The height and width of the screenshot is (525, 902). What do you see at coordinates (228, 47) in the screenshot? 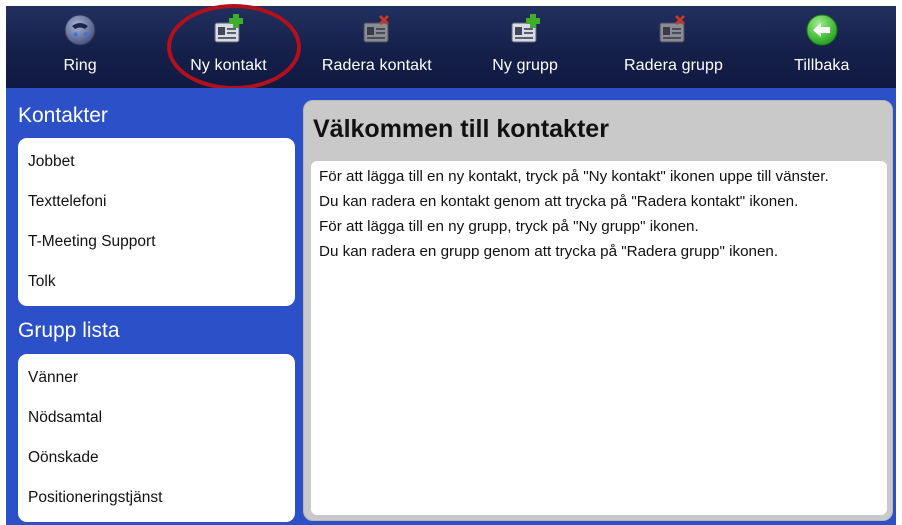
I see `new-contact-button: Ny kontakt` at bounding box center [228, 47].